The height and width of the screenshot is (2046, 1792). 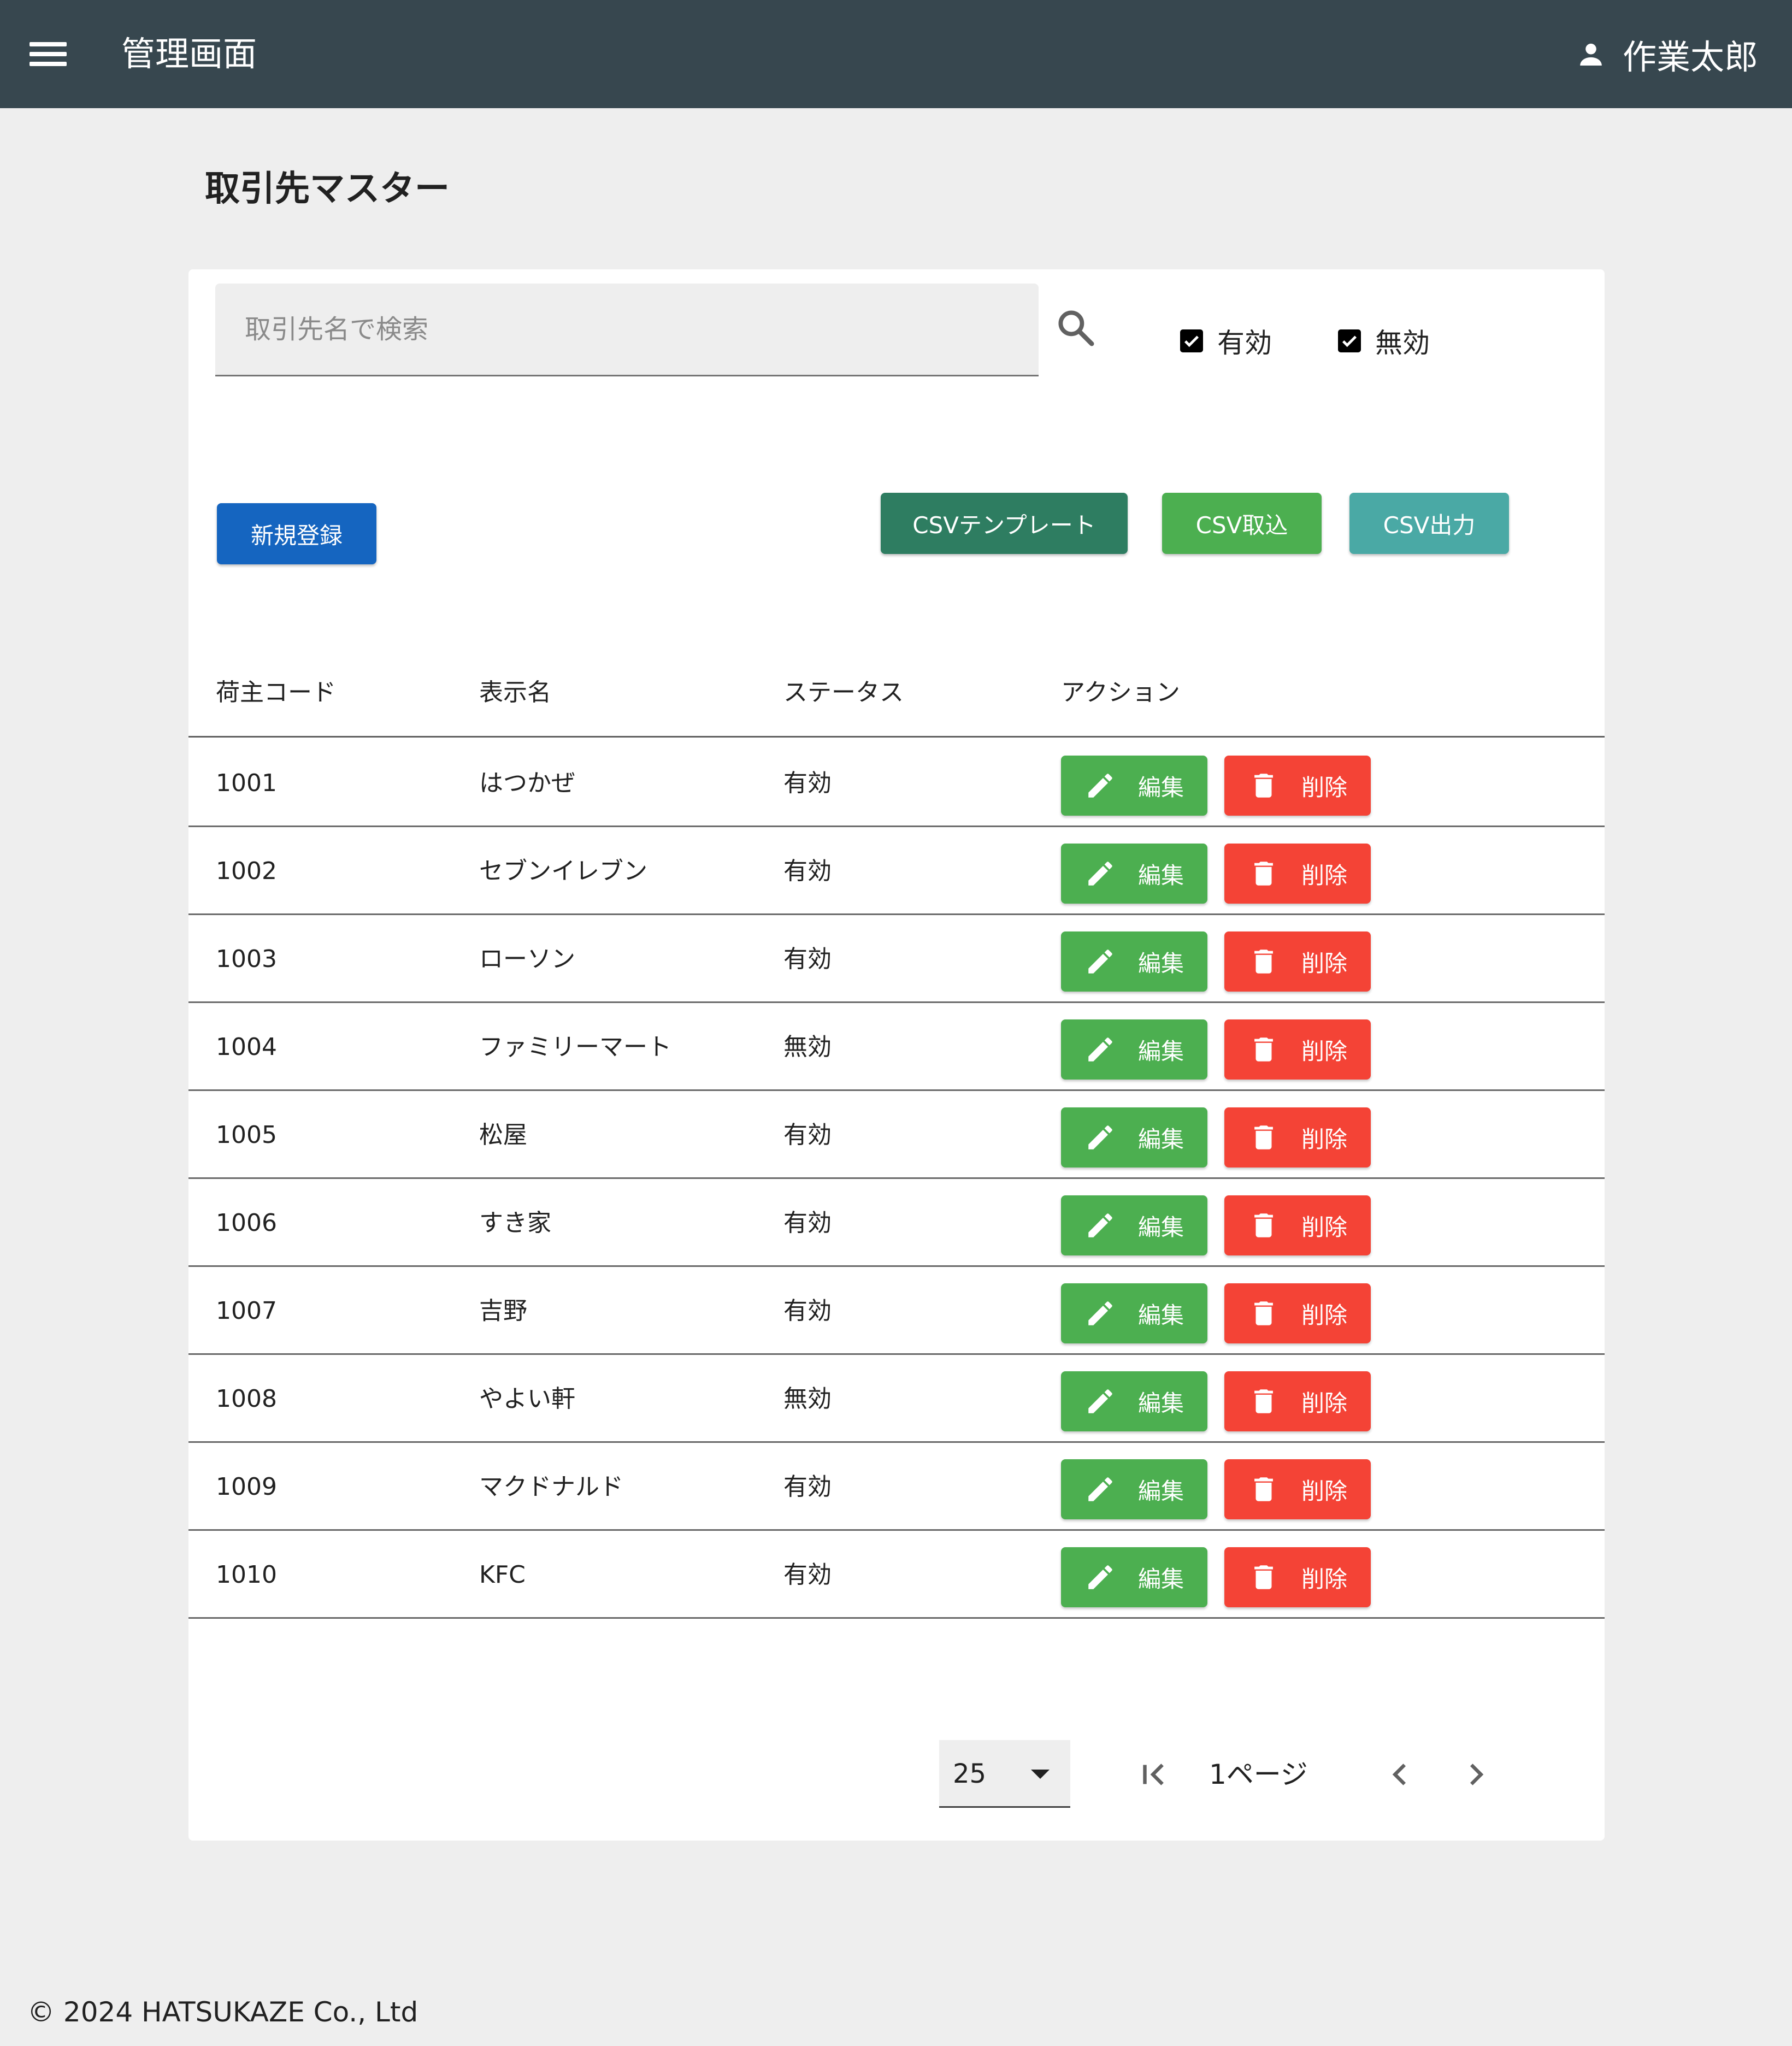 I want to click on menu-icon, so click(x=48, y=54).